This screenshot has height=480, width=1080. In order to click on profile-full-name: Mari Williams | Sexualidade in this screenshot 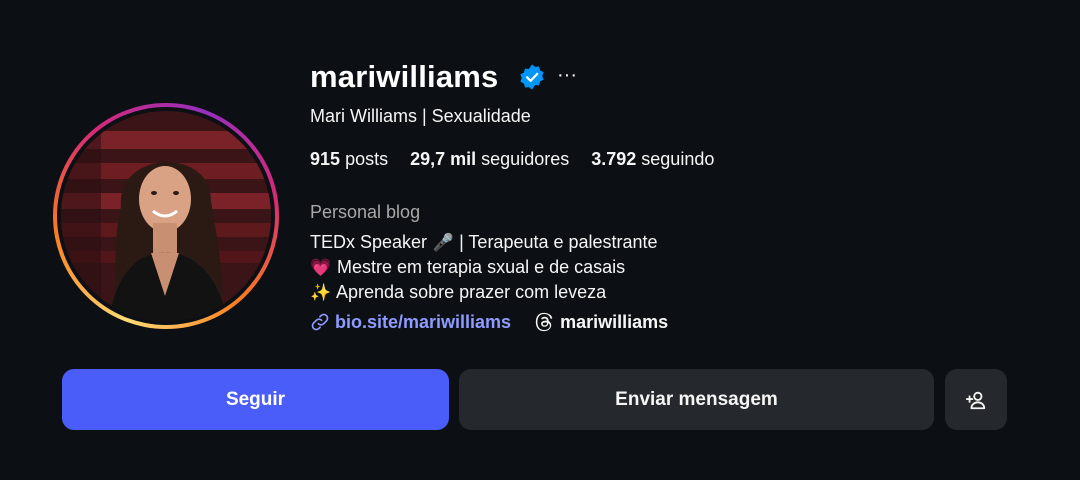, I will do `click(420, 116)`.